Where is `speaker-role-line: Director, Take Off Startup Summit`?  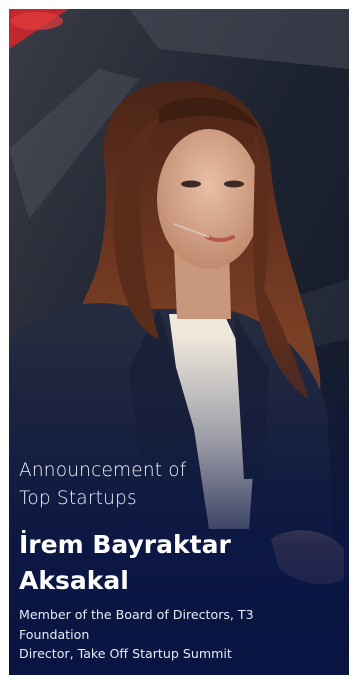
speaker-role-line: Director, Take Off Startup Summit is located at coordinates (125, 653).